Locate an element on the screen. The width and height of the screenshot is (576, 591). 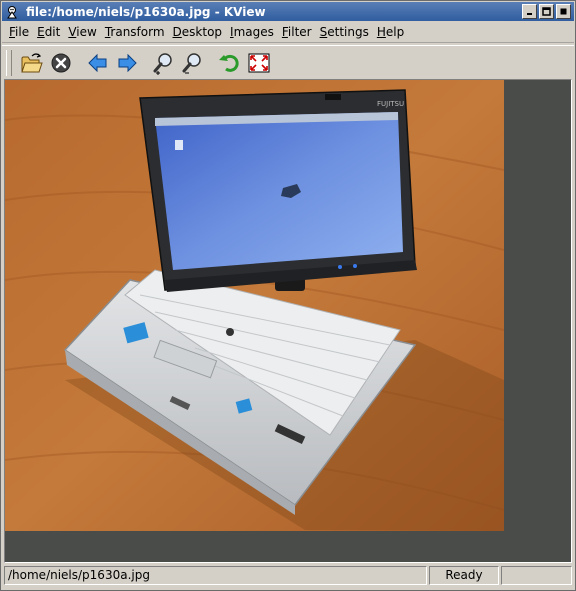
stop-icon is located at coordinates (61, 62).